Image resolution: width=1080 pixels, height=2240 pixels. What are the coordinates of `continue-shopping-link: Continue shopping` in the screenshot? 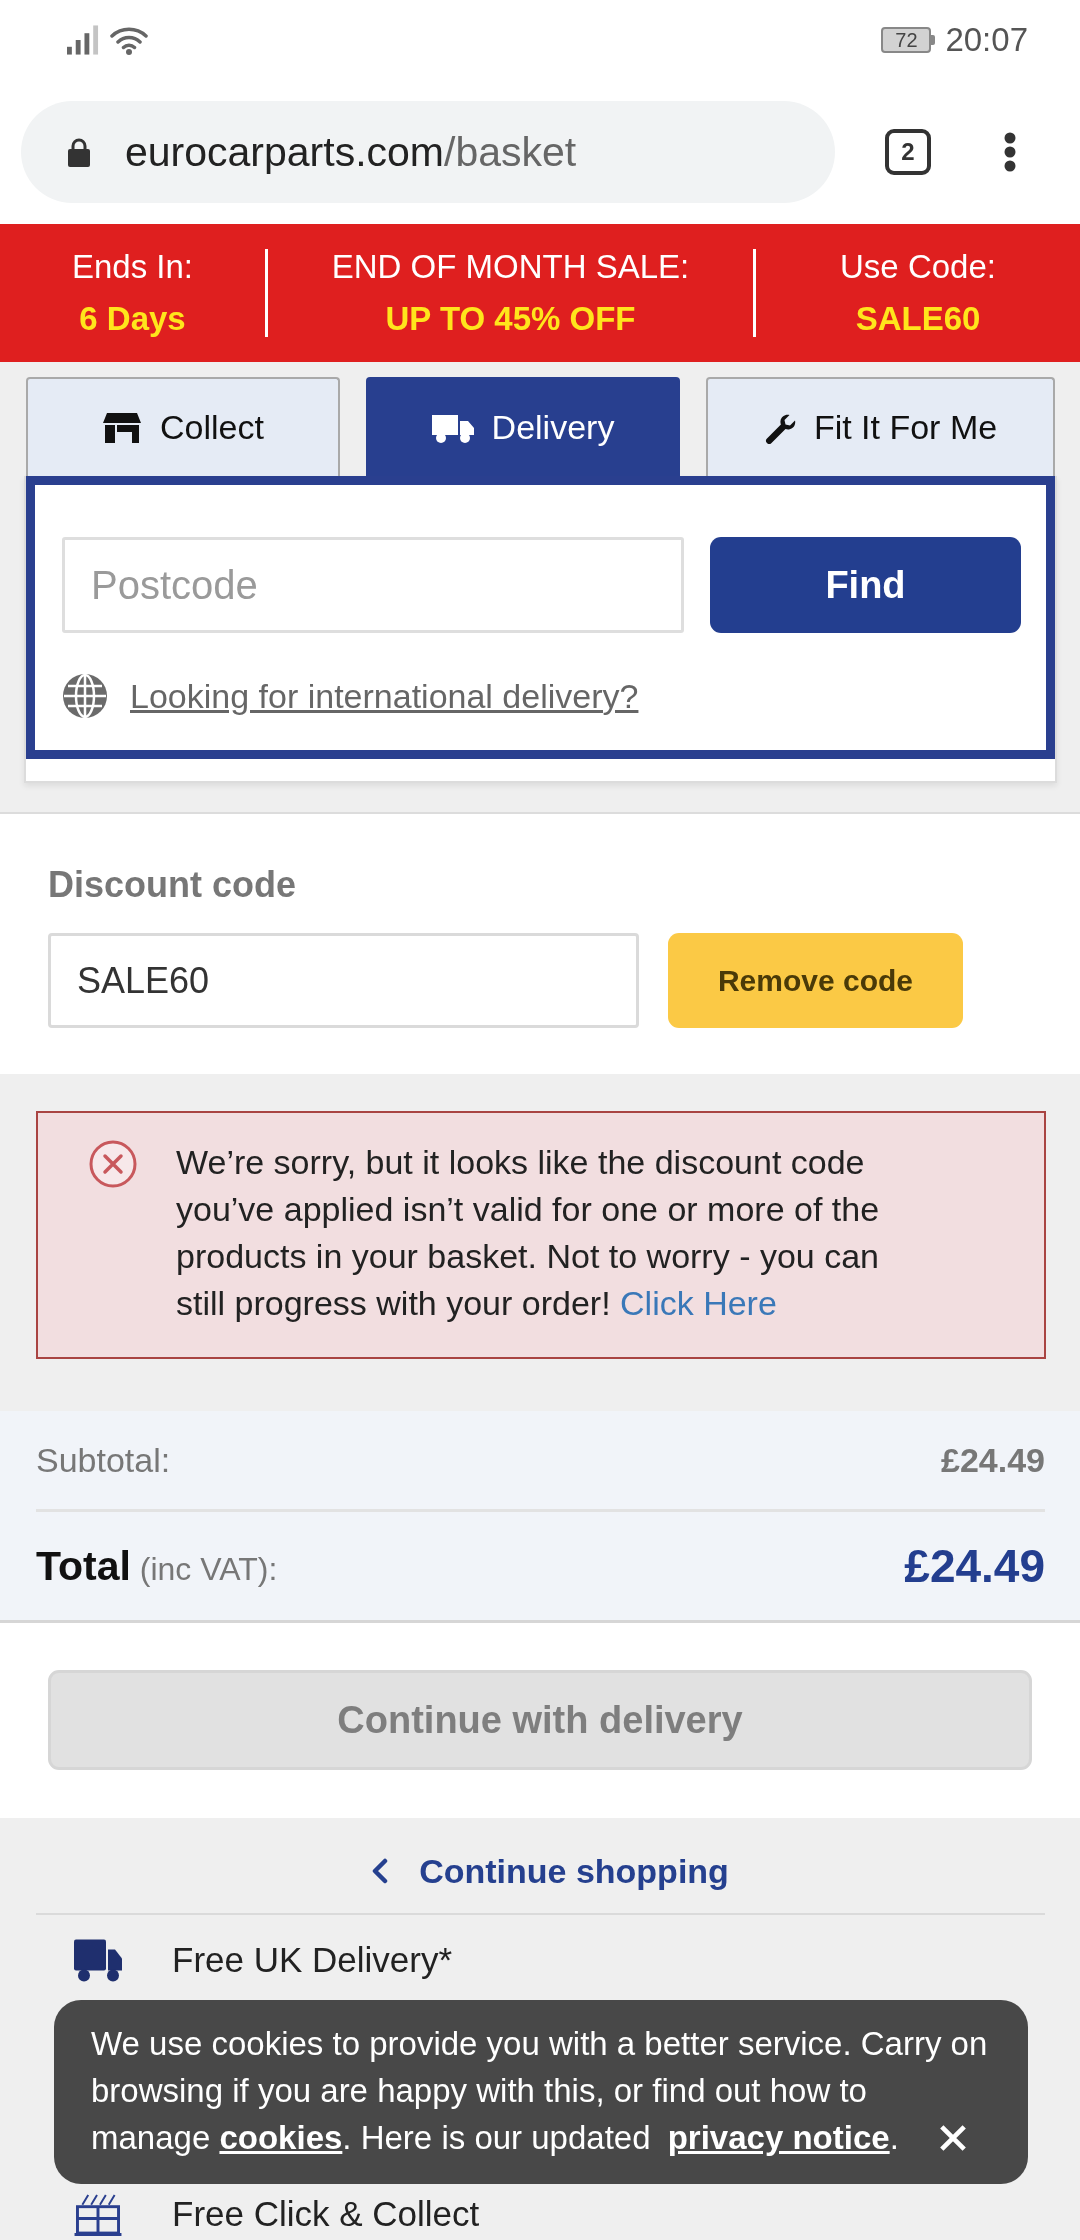 It's located at (550, 1871).